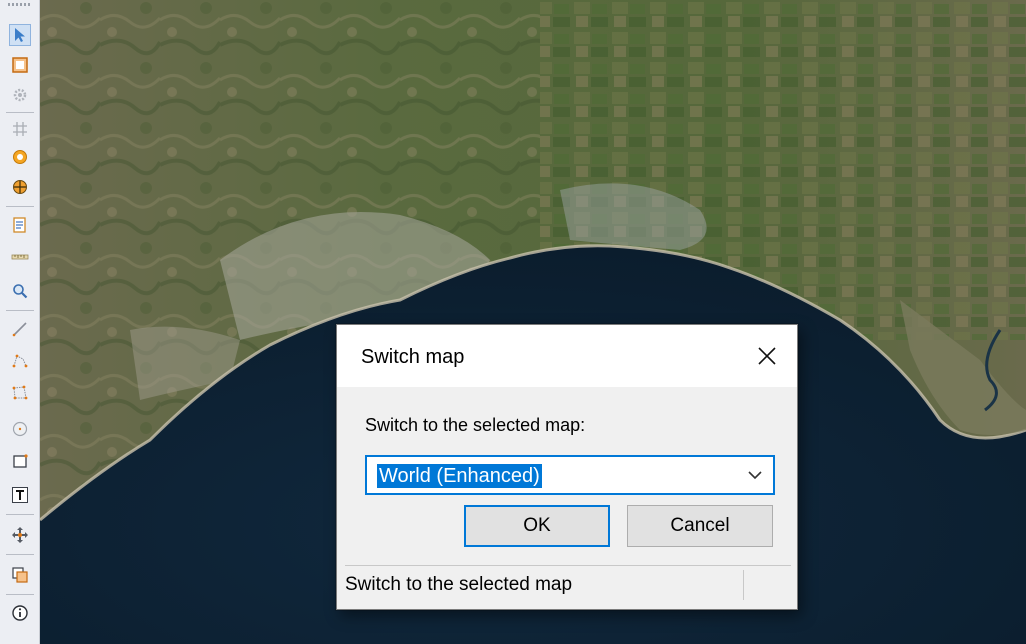 This screenshot has width=1026, height=644. I want to click on rectangle-tool-icon, so click(20, 461).